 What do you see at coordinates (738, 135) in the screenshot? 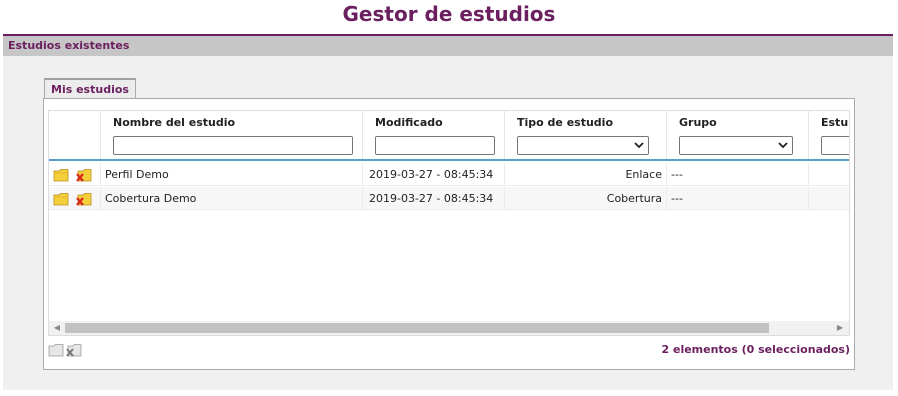
I see `header-grupo: Grupo` at bounding box center [738, 135].